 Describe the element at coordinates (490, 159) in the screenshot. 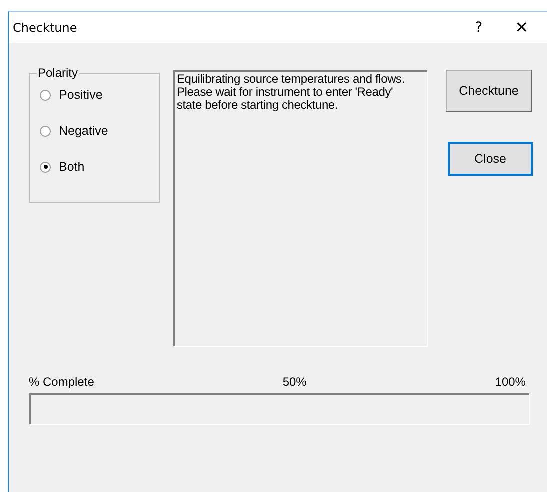

I see `dialog-close-button: Close` at that location.